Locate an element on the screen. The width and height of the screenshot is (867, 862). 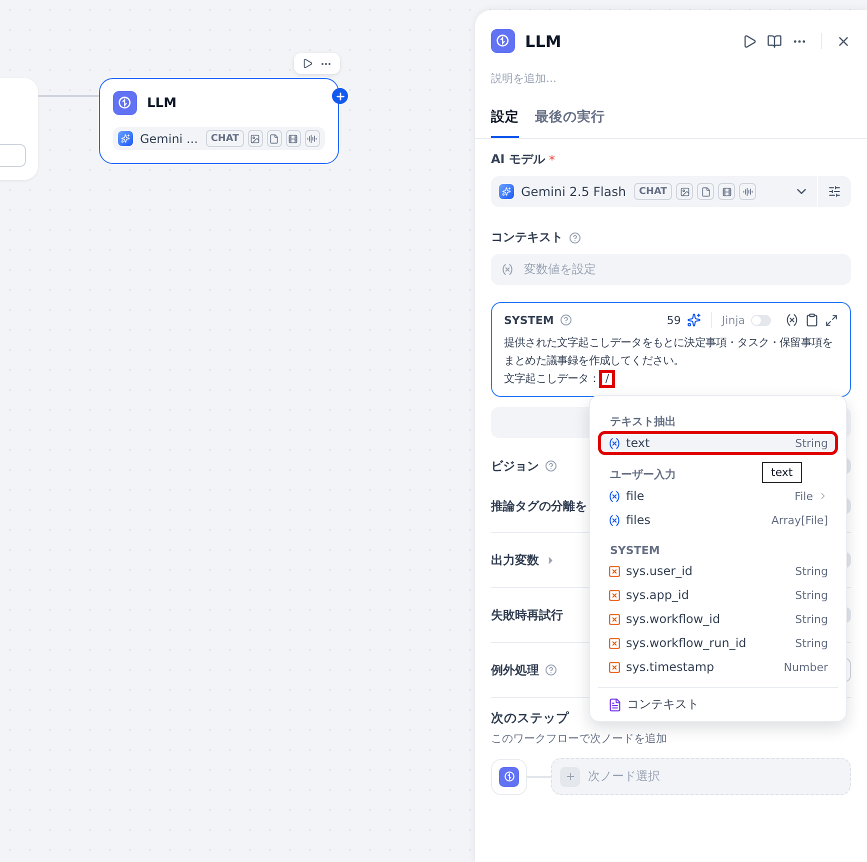
section-subtitle: このワークフローで次ノードを追加 is located at coordinates (579, 738).